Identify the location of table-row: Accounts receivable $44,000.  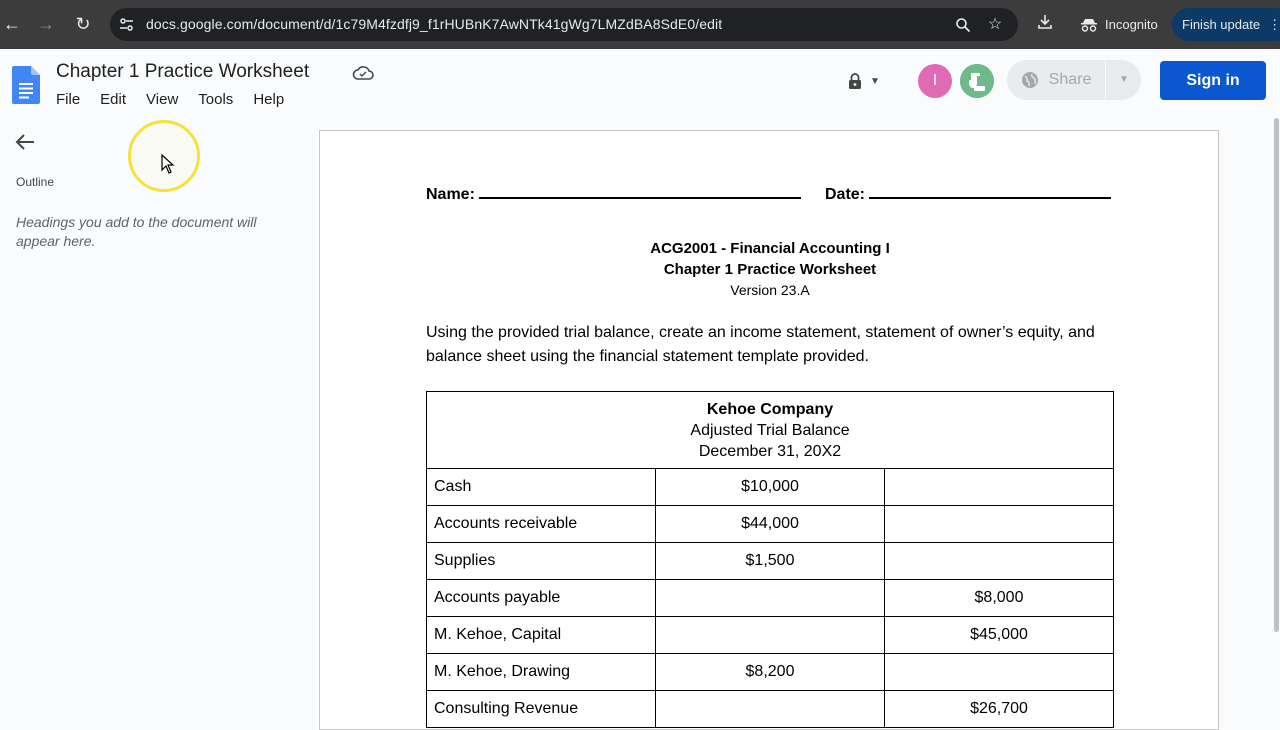
(770, 524).